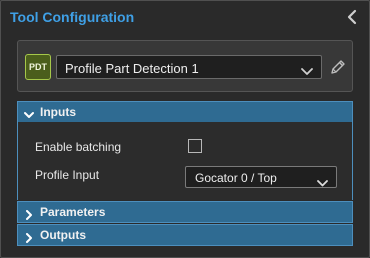 This screenshot has height=258, width=370. What do you see at coordinates (185, 212) in the screenshot?
I see `section-parameters-header: Parameters` at bounding box center [185, 212].